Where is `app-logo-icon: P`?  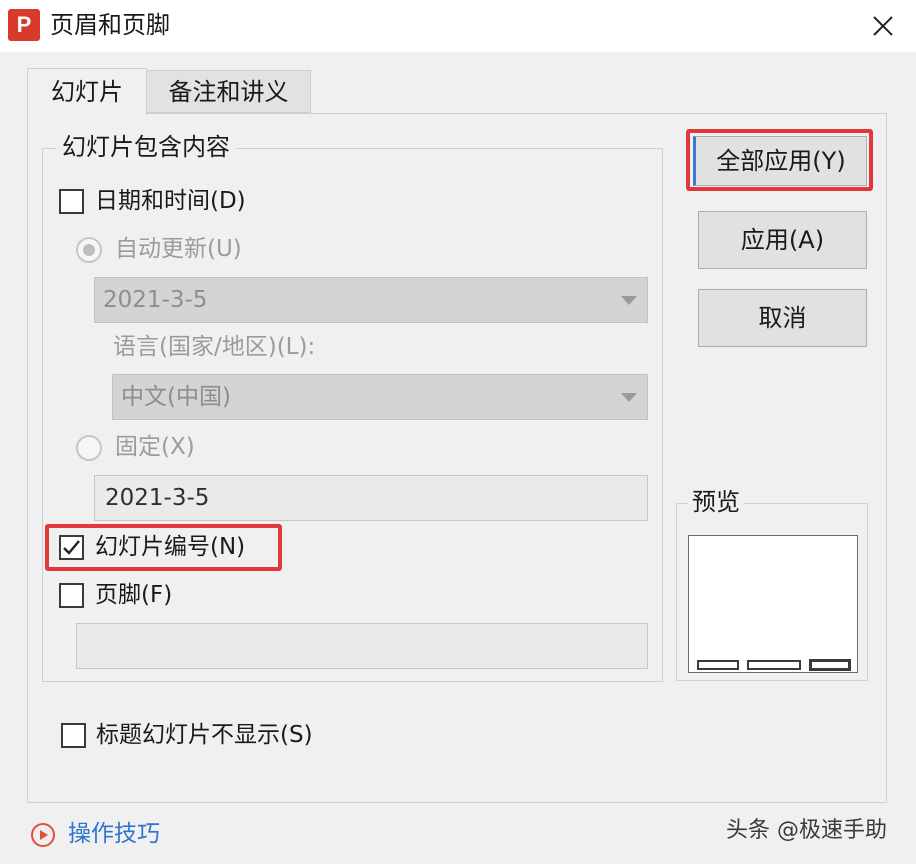
app-logo-icon: P is located at coordinates (24, 25).